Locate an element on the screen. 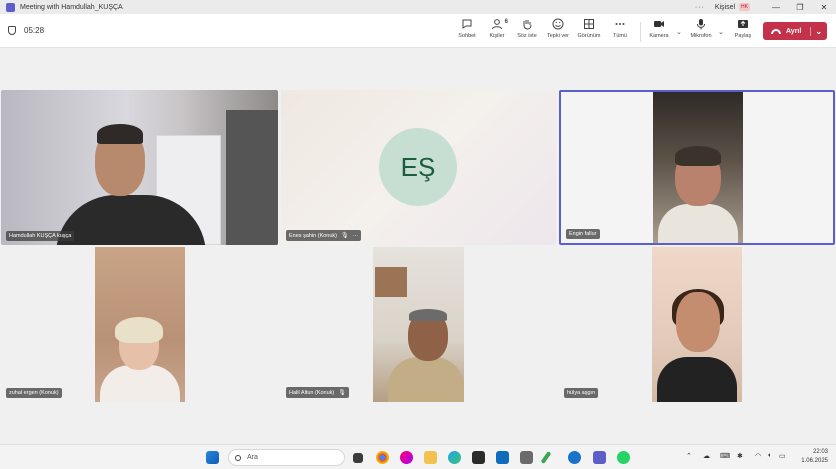 The height and width of the screenshot is (469, 836). participant-name-tag: Hamdullah KUŞÇA kuşça is located at coordinates (40, 236).